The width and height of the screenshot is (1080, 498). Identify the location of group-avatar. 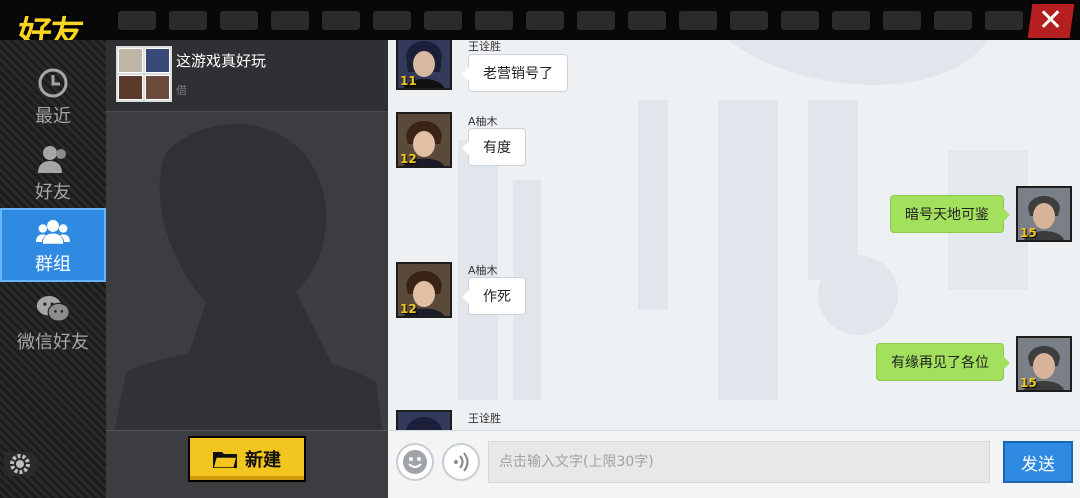
(144, 74).